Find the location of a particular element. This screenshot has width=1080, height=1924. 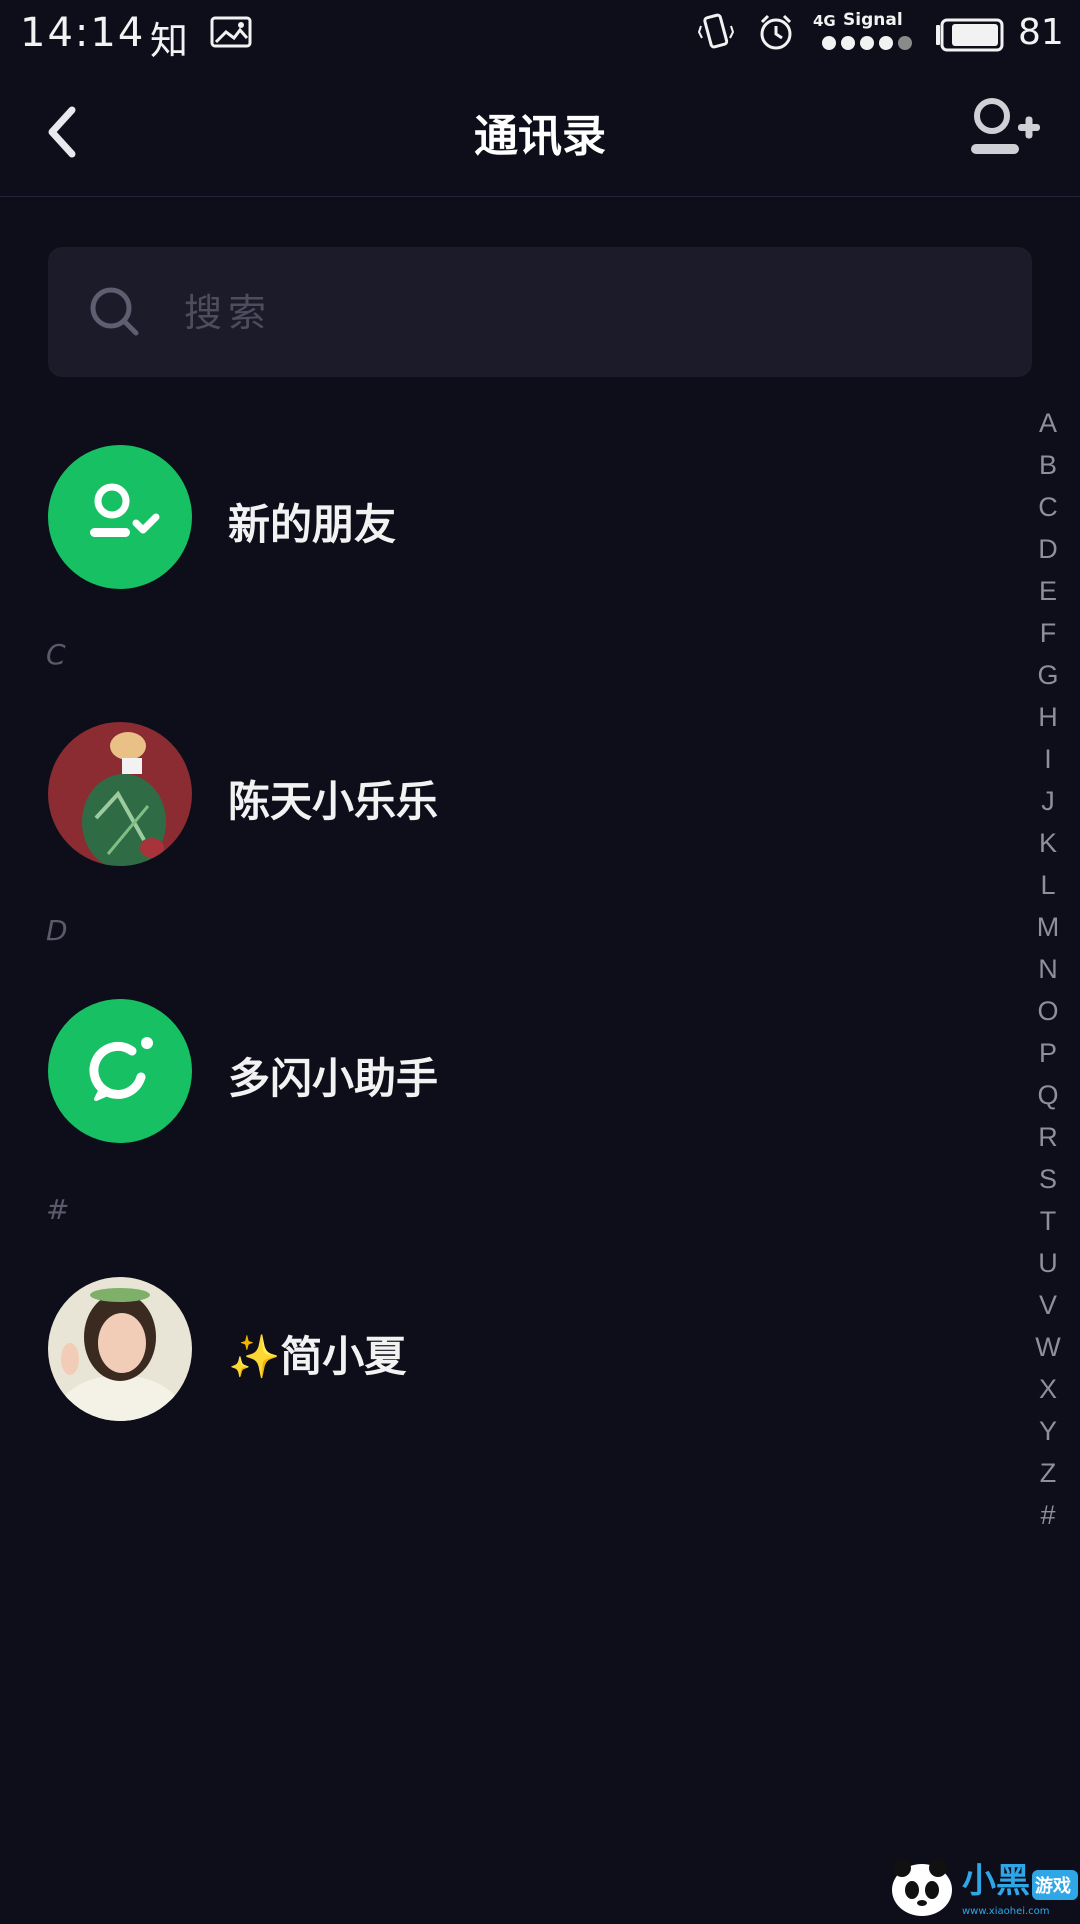

add-friend-icon is located at coordinates (1005, 126).